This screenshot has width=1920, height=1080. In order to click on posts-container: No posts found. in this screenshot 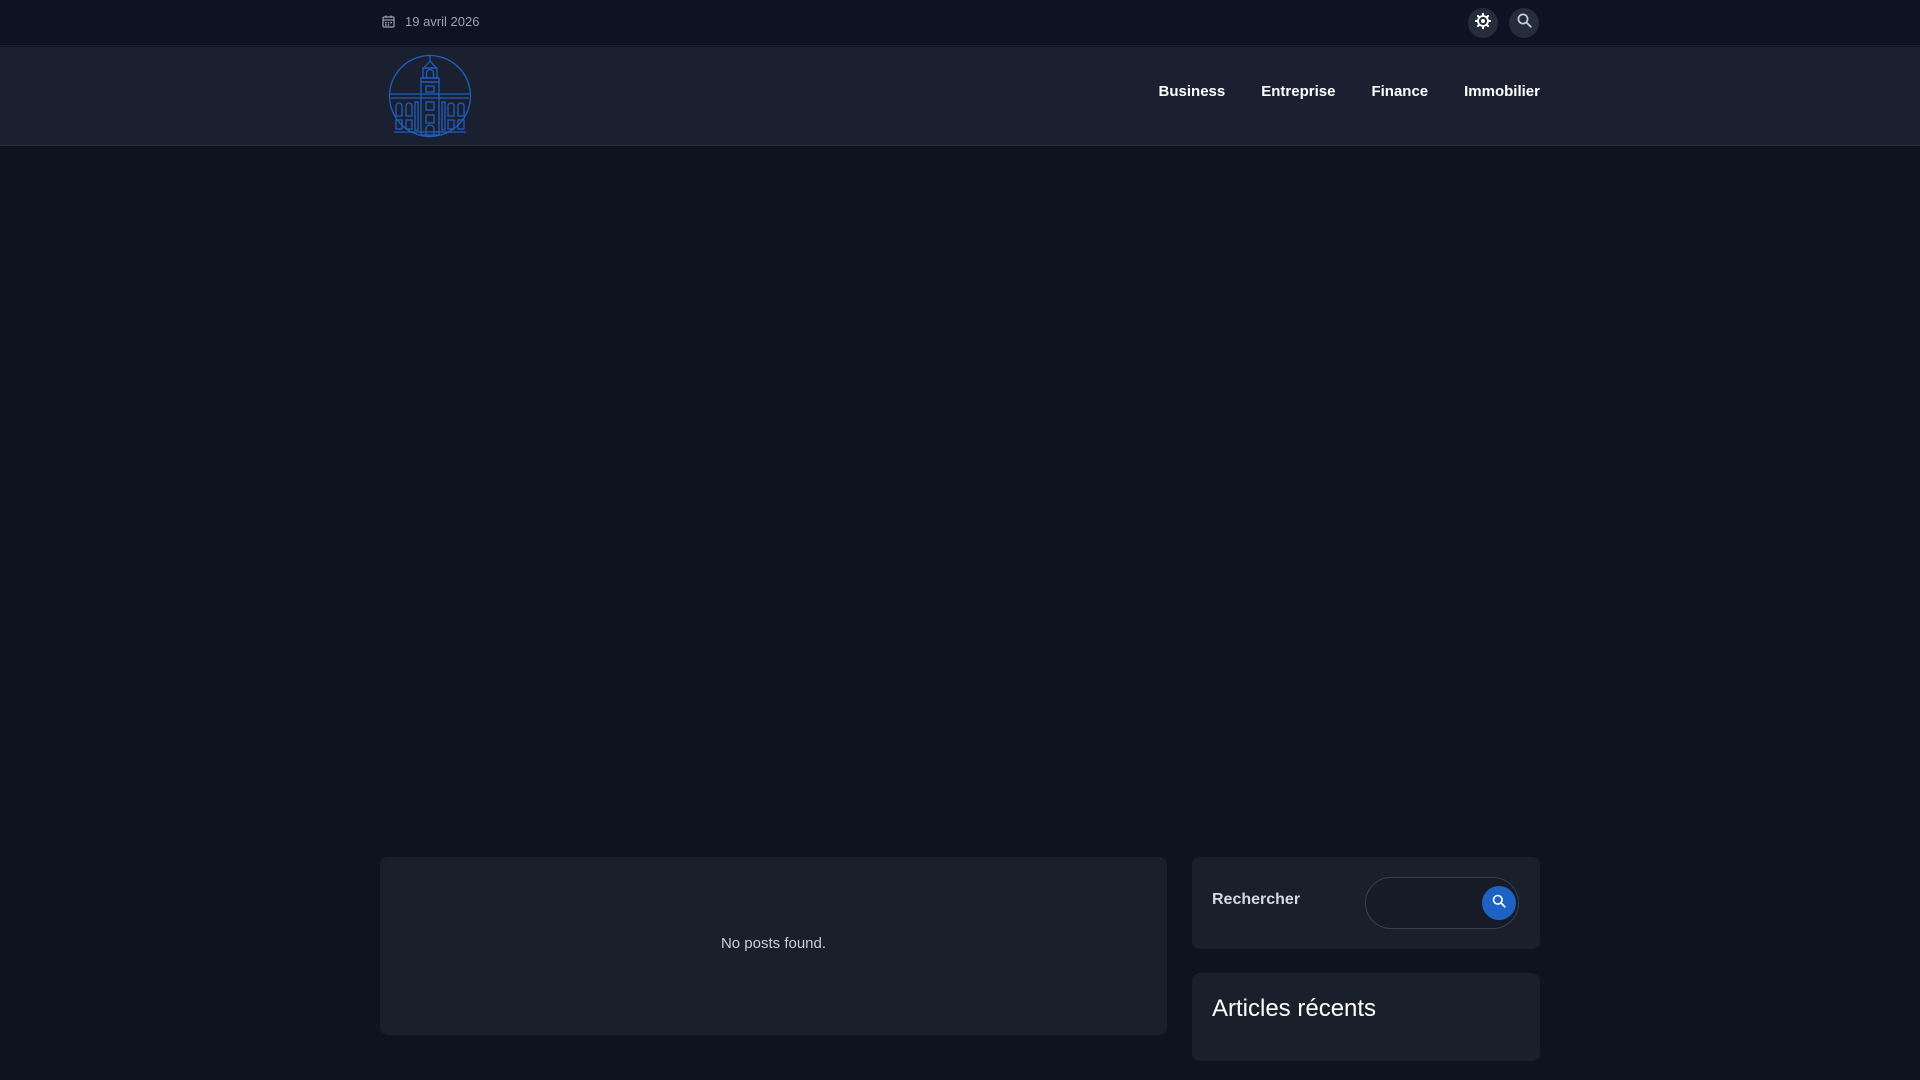, I will do `click(773, 946)`.